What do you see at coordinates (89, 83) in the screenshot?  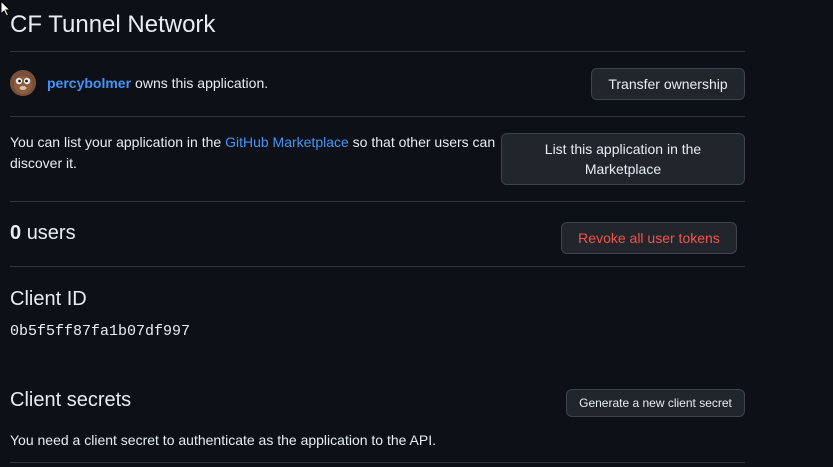 I see `owner-username-link: percybolmer` at bounding box center [89, 83].